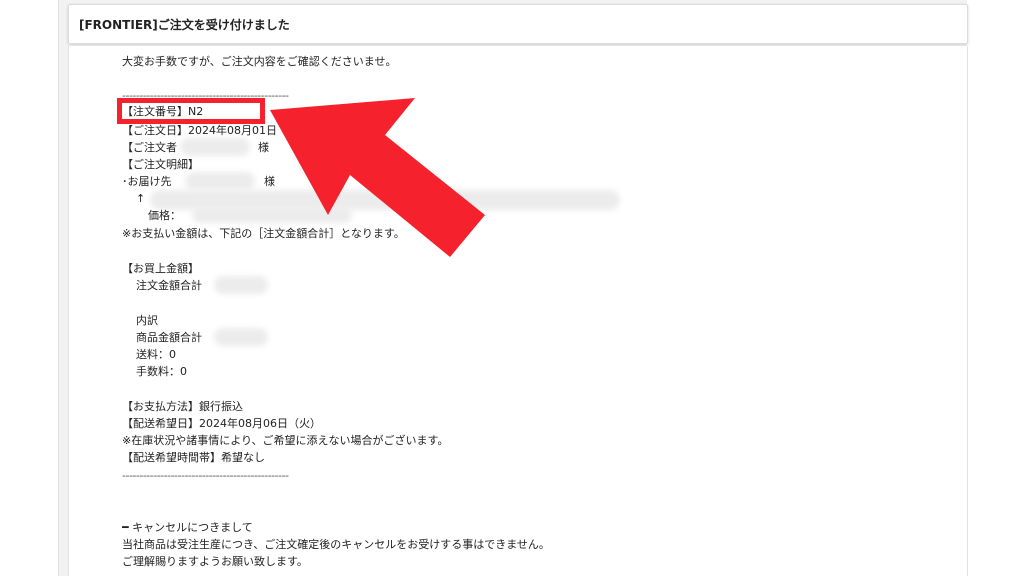  What do you see at coordinates (160, 268) in the screenshot?
I see `purchase-amount-heading: 【お買上金額】` at bounding box center [160, 268].